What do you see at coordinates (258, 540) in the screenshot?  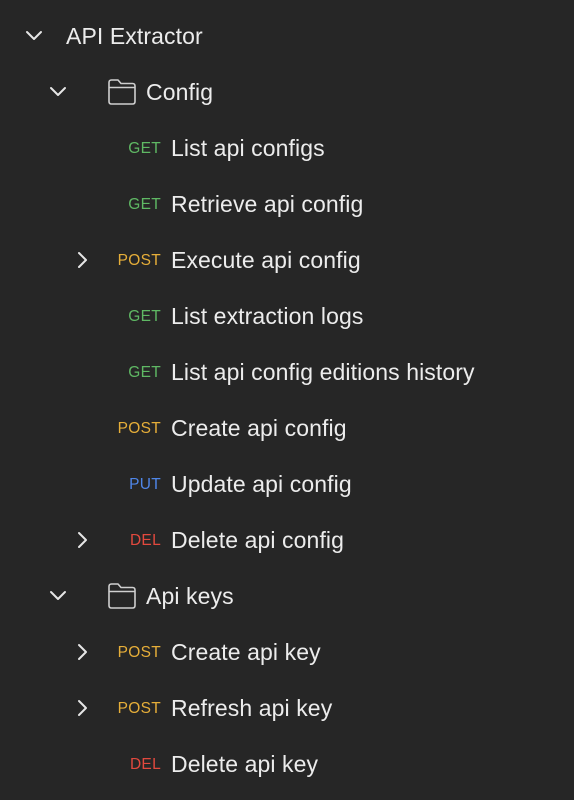 I see `request-label: Delete api config` at bounding box center [258, 540].